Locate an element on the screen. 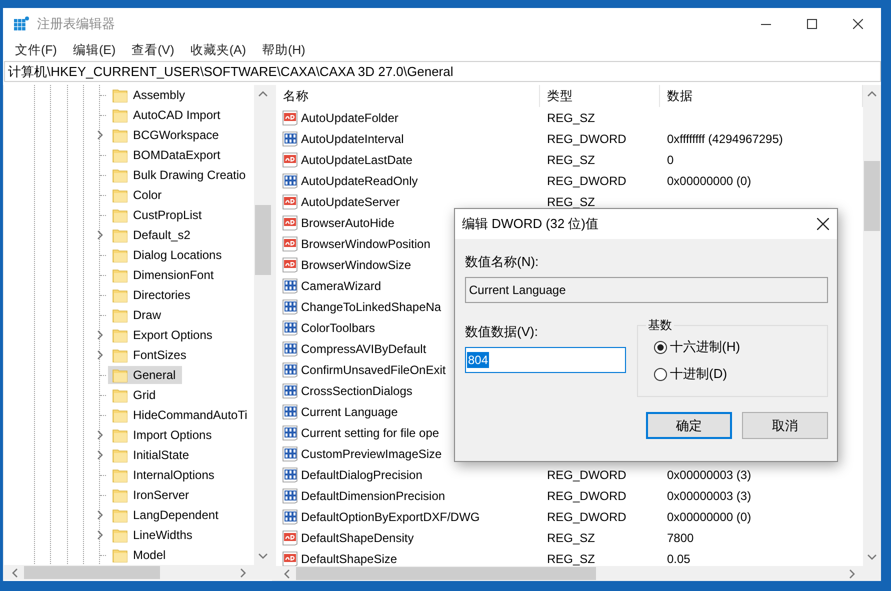 The image size is (891, 591). value-name: AutoUpdateServer is located at coordinates (350, 201).